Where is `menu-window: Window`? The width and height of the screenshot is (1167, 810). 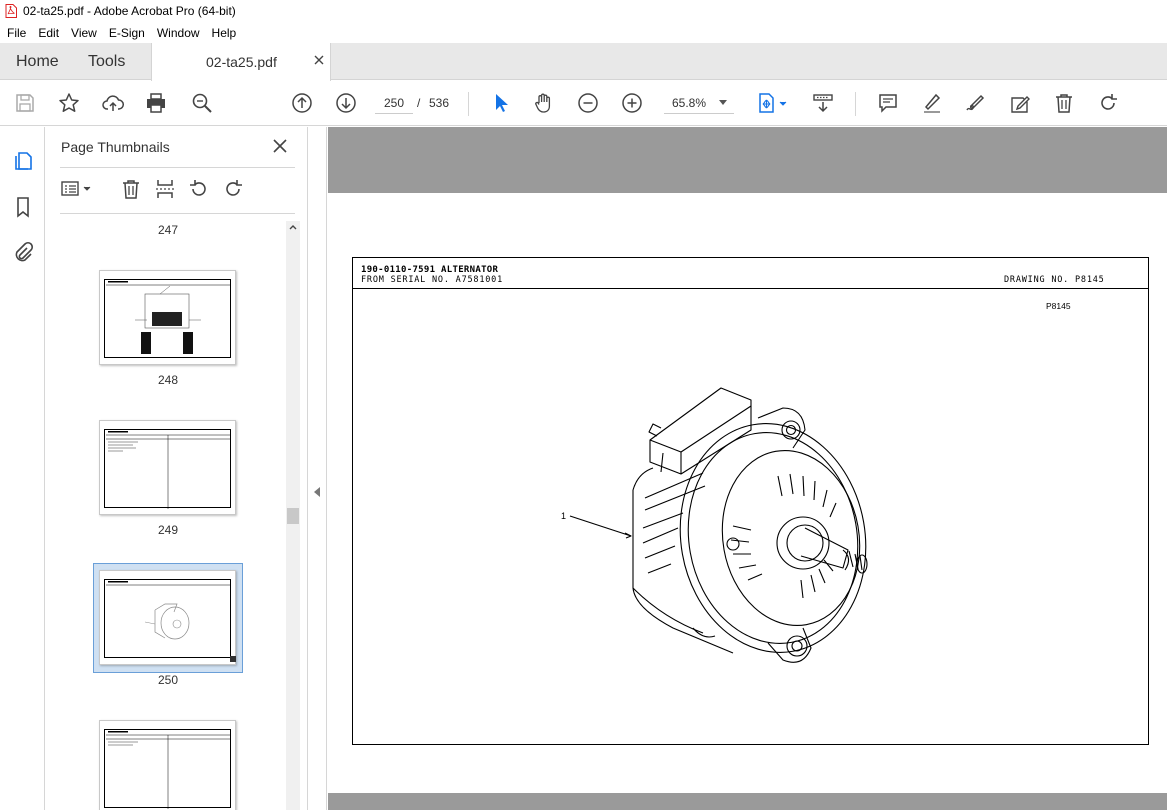
menu-window: Window is located at coordinates (177, 33).